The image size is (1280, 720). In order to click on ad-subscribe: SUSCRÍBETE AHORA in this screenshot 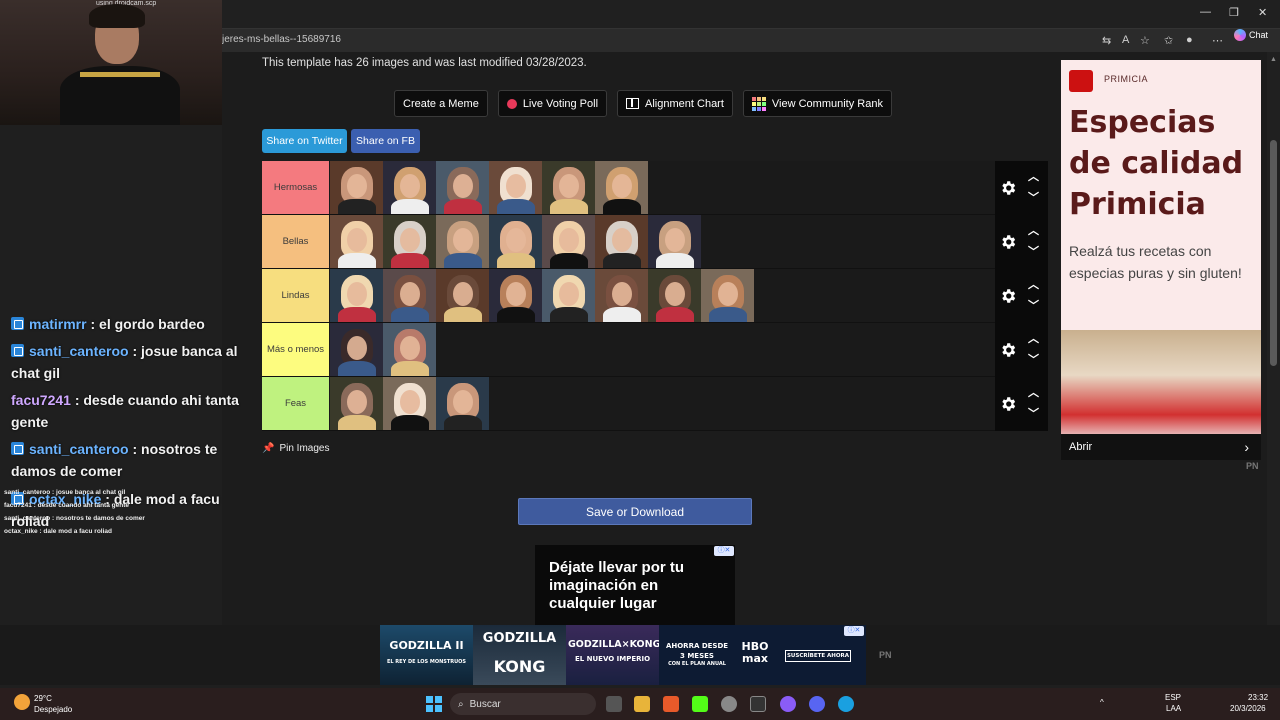, I will do `click(818, 656)`.